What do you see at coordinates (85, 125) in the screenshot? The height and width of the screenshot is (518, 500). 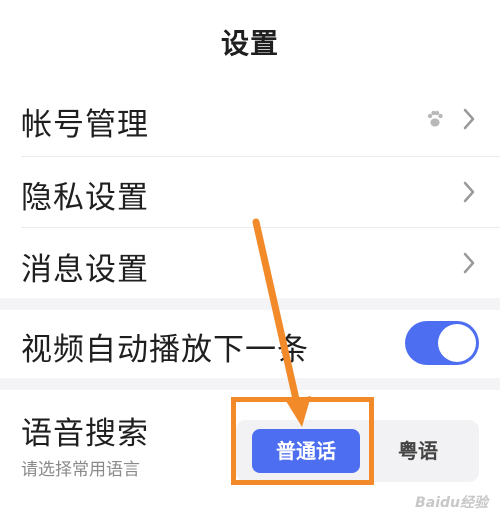 I see `account-label: 帐号管理` at bounding box center [85, 125].